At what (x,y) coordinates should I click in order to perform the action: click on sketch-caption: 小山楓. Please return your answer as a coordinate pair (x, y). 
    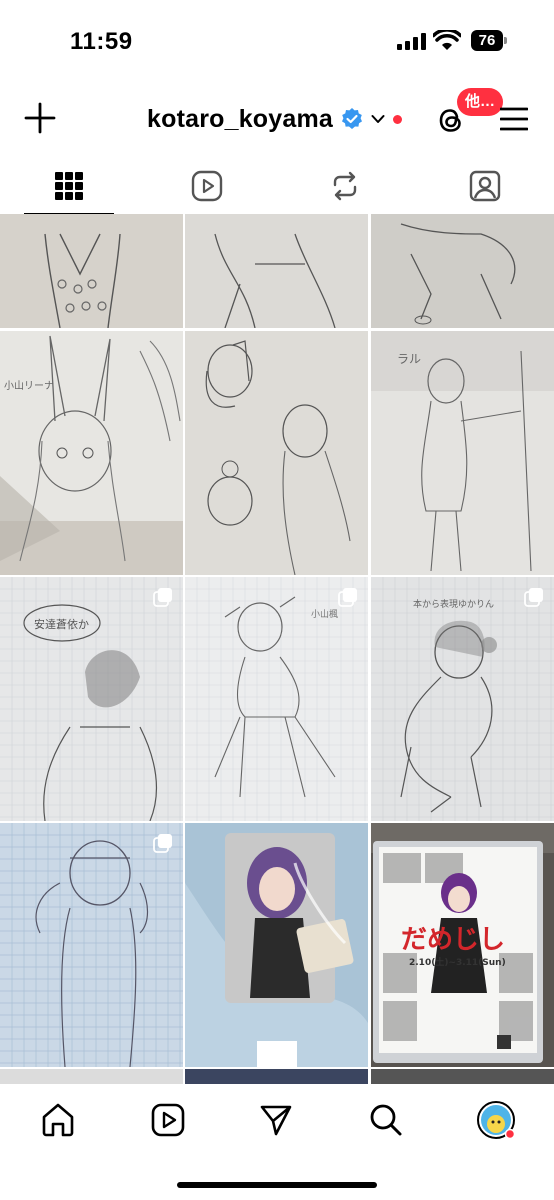
    Looking at the image, I should click on (324, 614).